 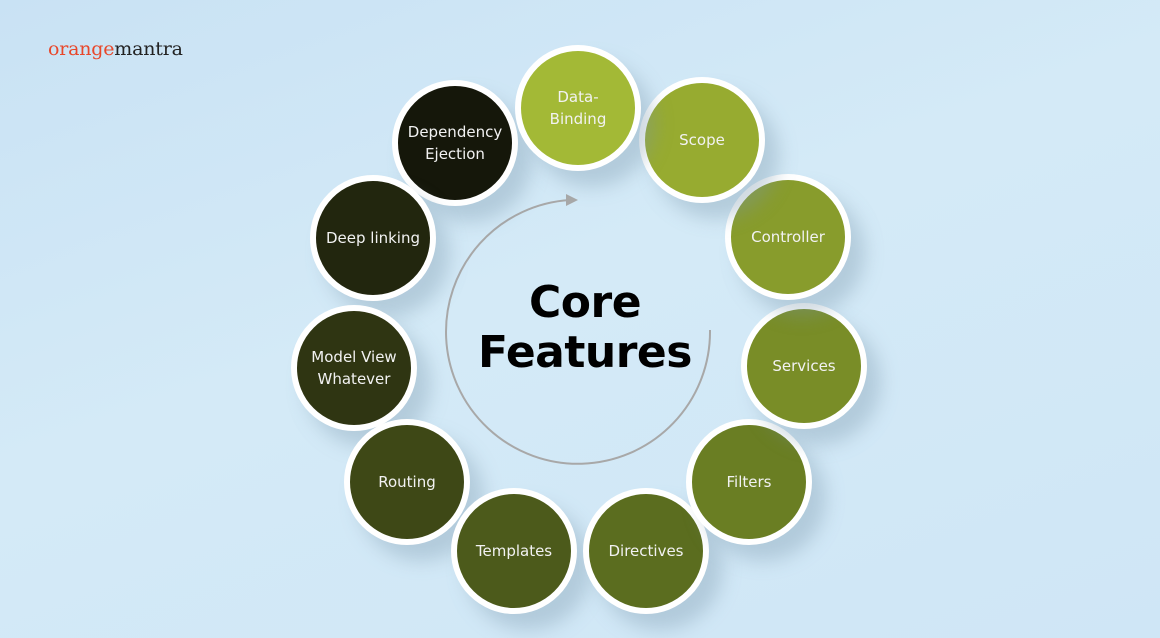 What do you see at coordinates (572, 200) in the screenshot?
I see `arrow-head` at bounding box center [572, 200].